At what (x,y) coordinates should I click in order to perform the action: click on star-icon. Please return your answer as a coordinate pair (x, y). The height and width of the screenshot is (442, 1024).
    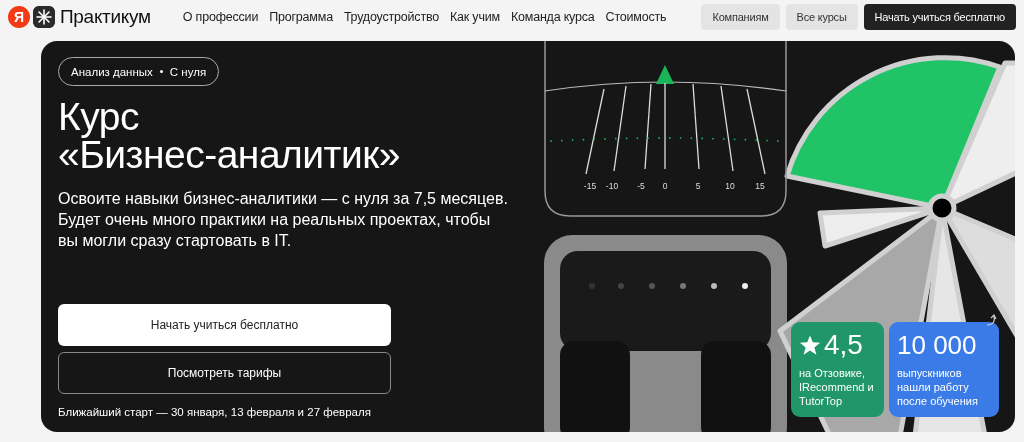
    Looking at the image, I should click on (810, 345).